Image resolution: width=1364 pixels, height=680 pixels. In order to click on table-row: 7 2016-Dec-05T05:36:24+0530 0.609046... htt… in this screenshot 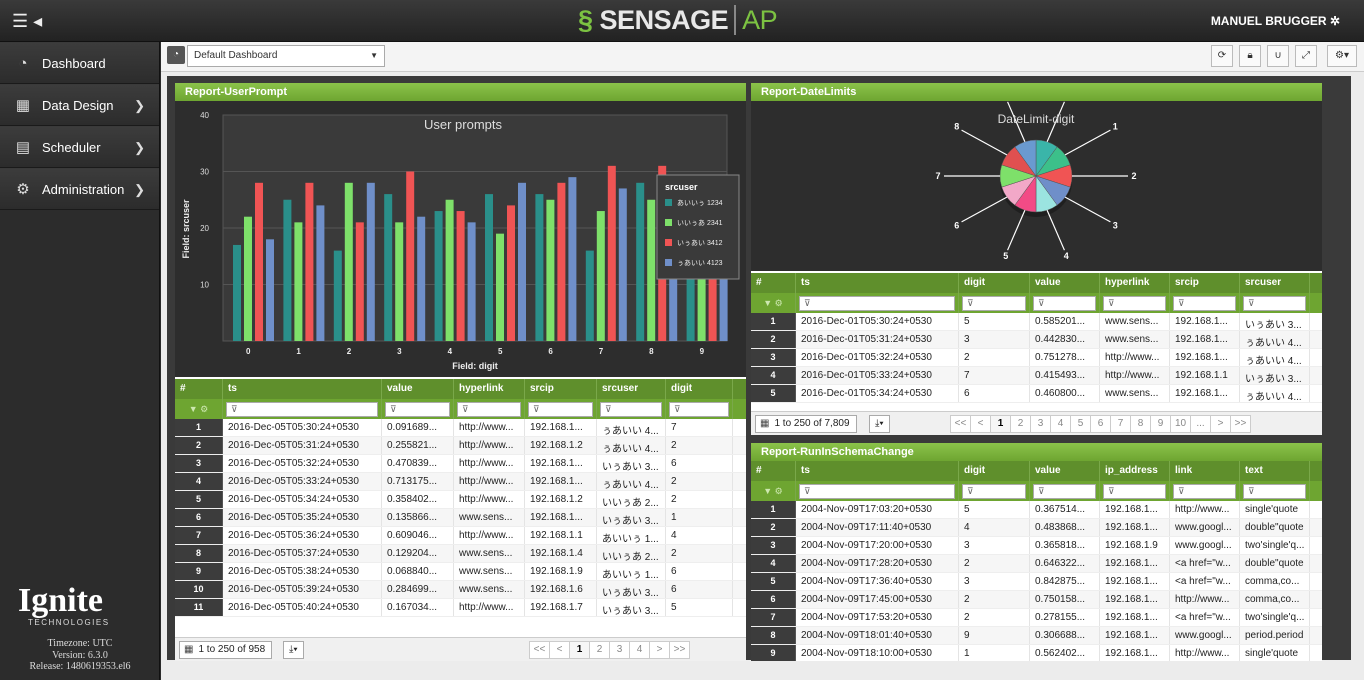, I will do `click(460, 536)`.